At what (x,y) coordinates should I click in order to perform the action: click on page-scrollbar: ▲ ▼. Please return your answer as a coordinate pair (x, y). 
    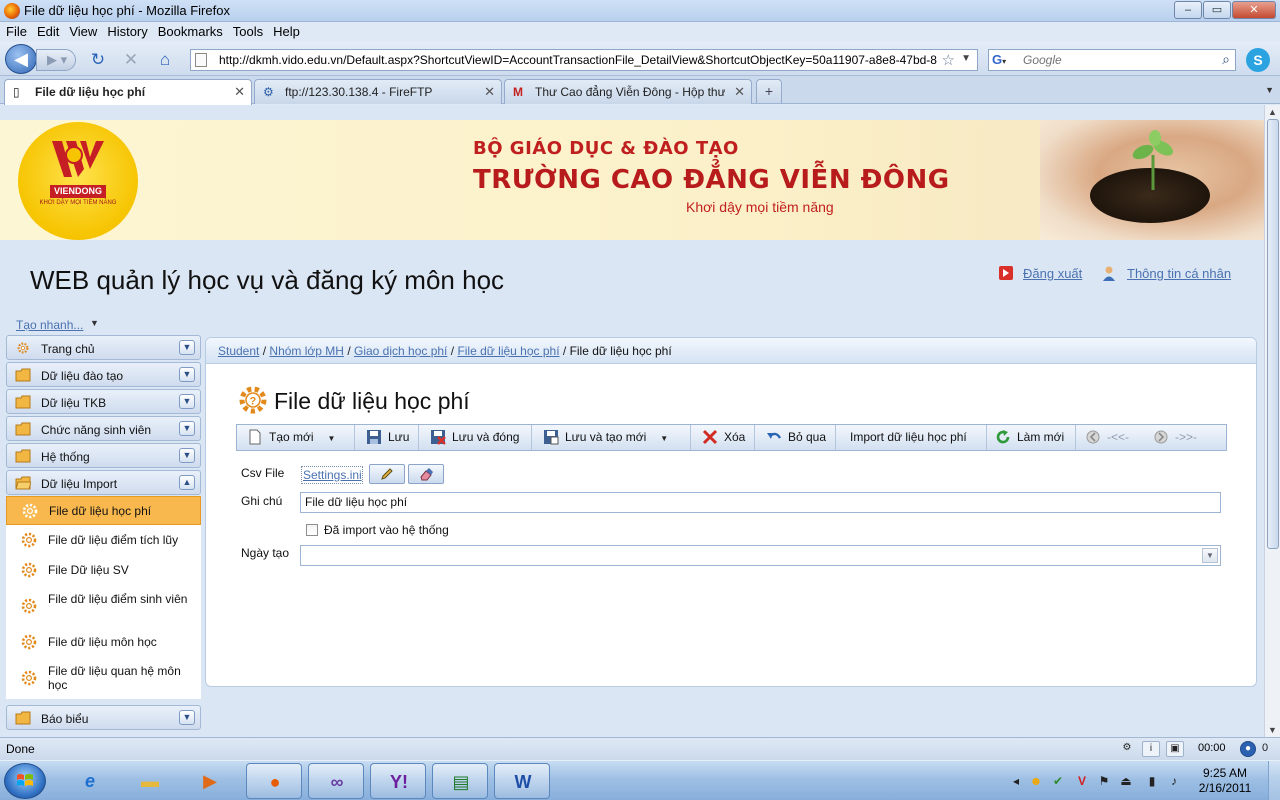
    Looking at the image, I should click on (1272, 421).